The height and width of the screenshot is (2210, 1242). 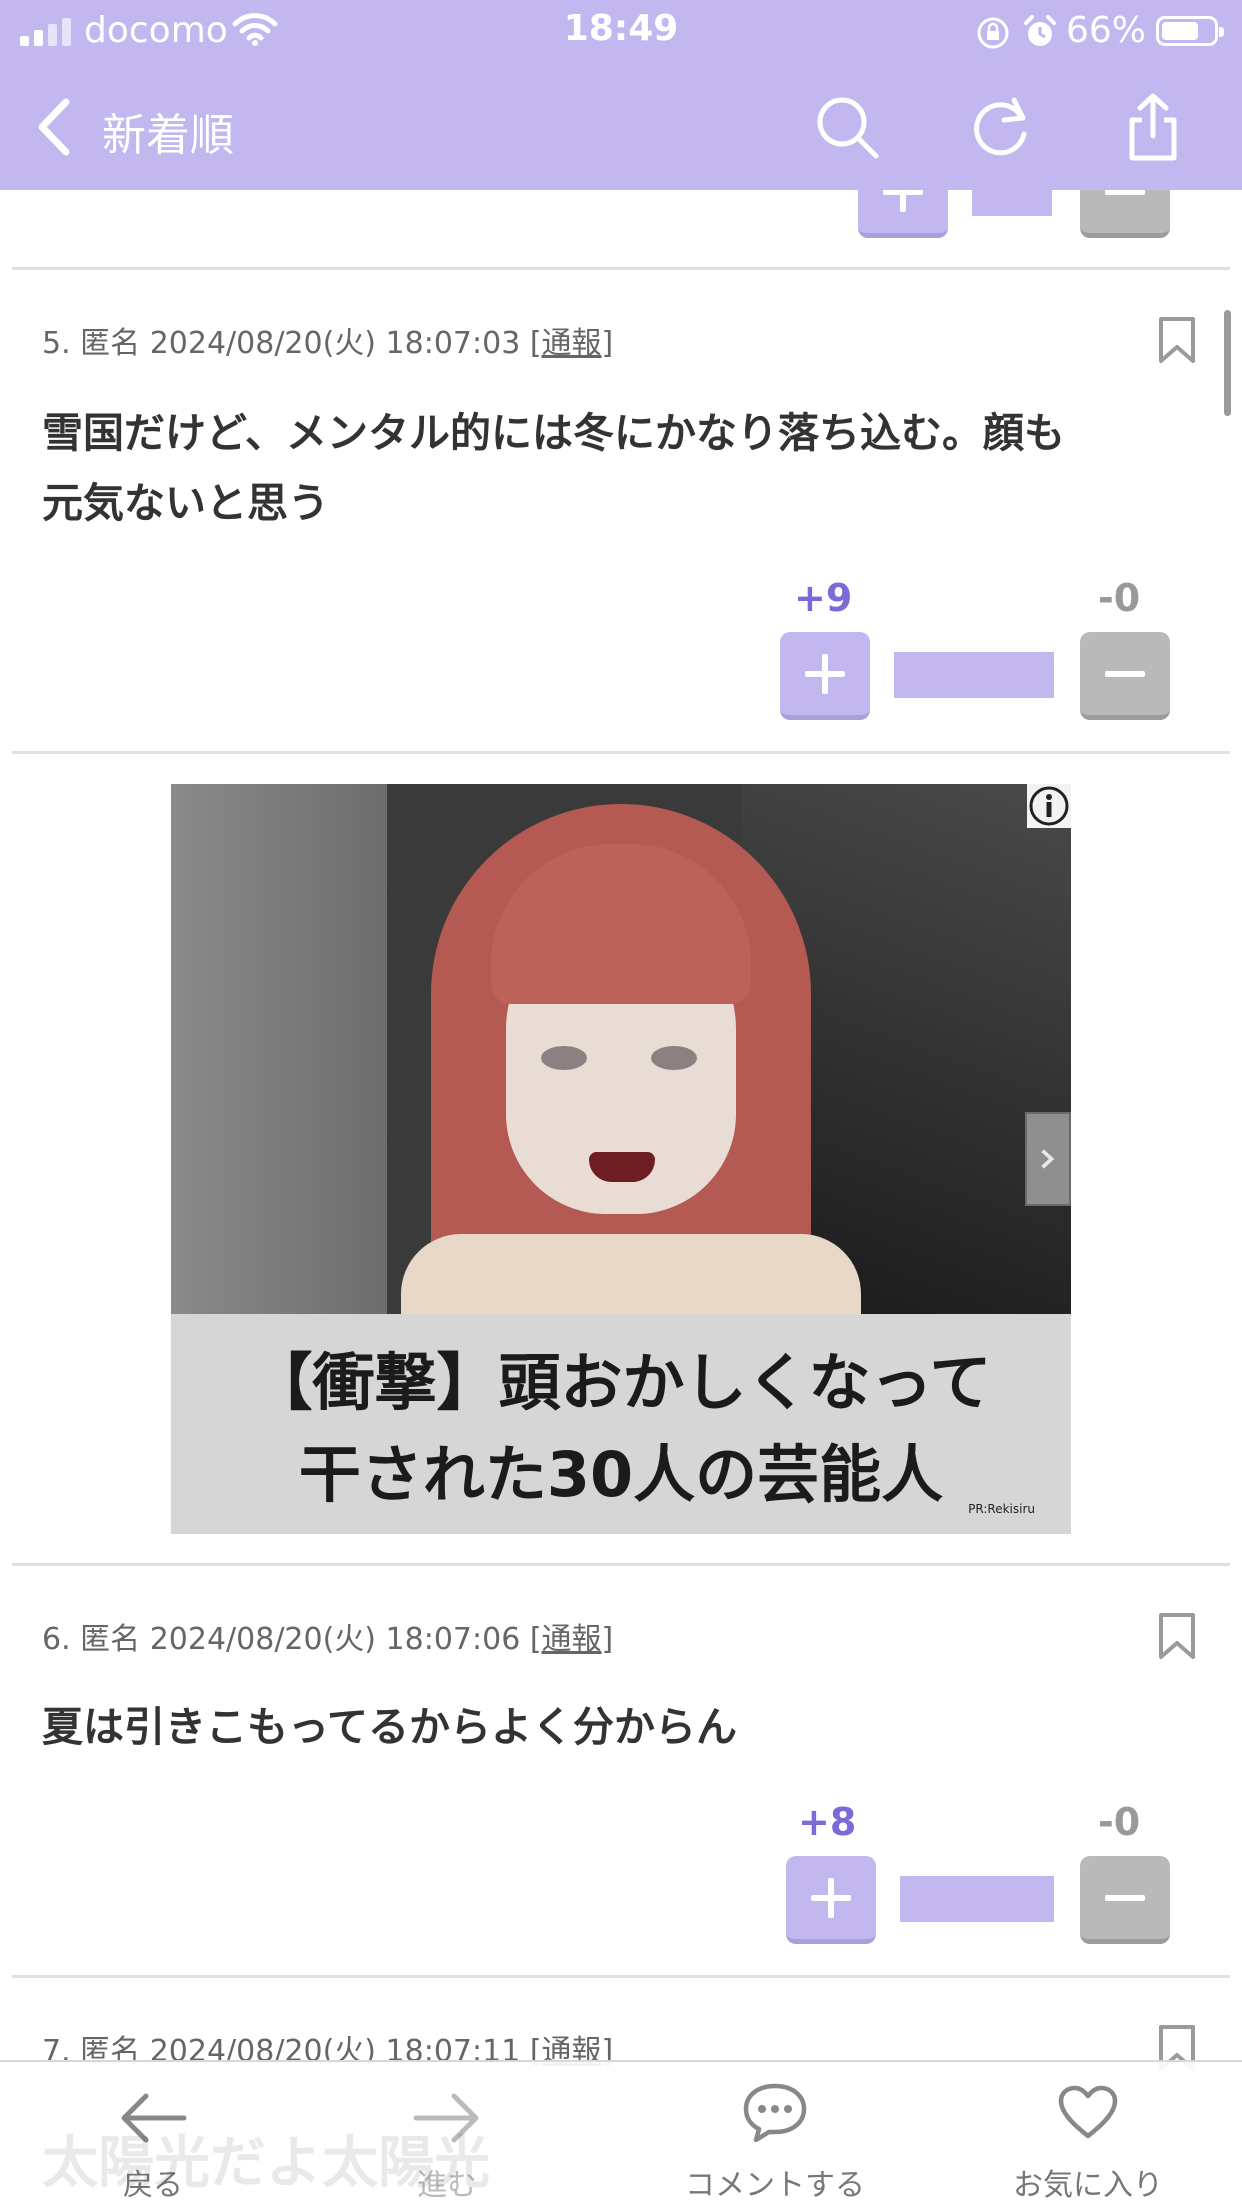 I want to click on ad-caption-line2: 干された30人の芸能人, so click(x=621, y=1474).